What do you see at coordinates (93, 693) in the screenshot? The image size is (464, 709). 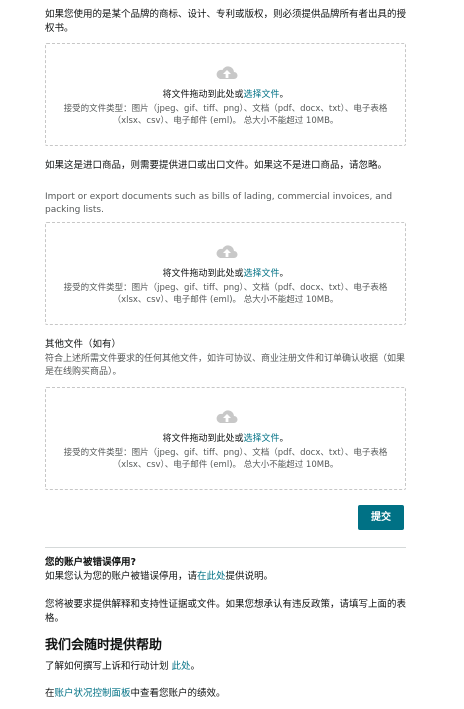 I see `account-health-dashboard-link: 账户状况控制面板` at bounding box center [93, 693].